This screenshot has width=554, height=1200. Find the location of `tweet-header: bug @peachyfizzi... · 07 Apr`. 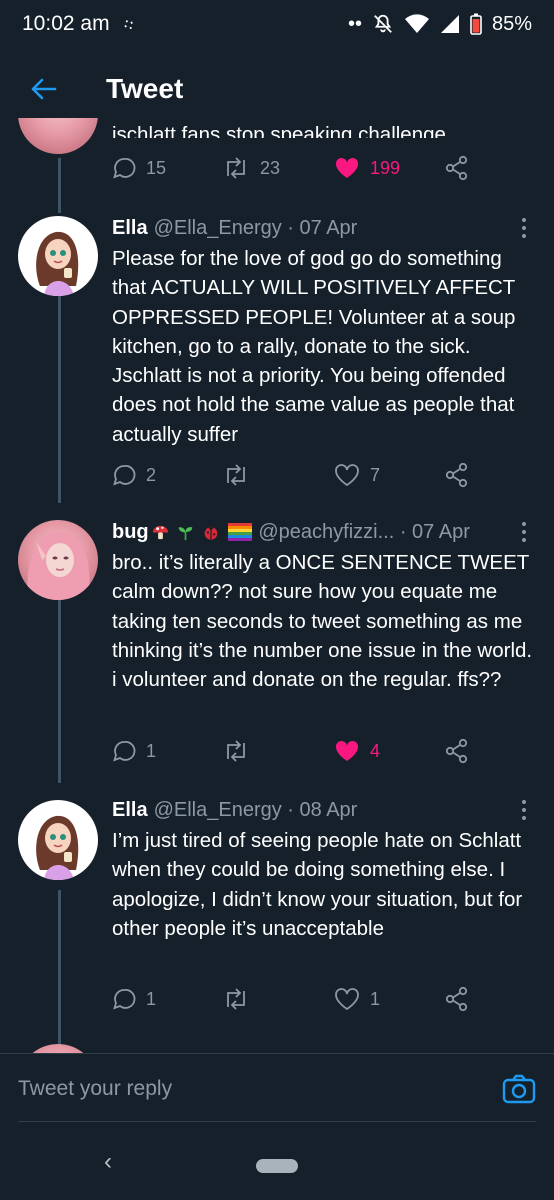

tweet-header: bug @peachyfizzi... · 07 Apr is located at coordinates (323, 532).